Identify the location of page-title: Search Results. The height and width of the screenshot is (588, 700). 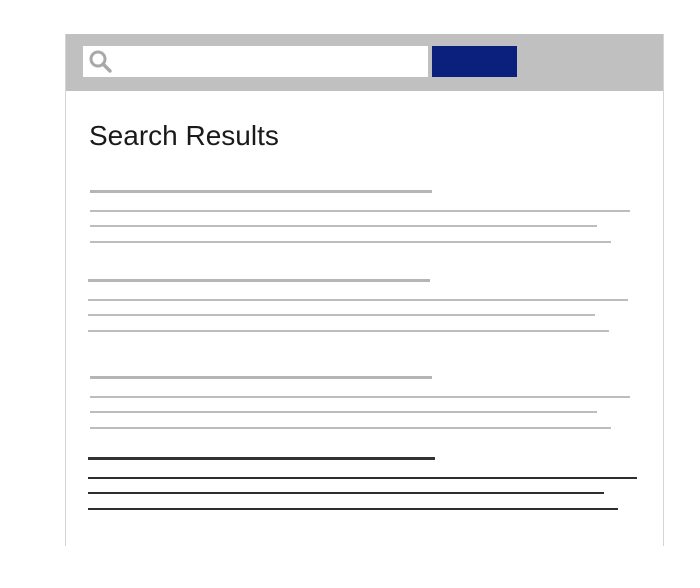
(184, 135).